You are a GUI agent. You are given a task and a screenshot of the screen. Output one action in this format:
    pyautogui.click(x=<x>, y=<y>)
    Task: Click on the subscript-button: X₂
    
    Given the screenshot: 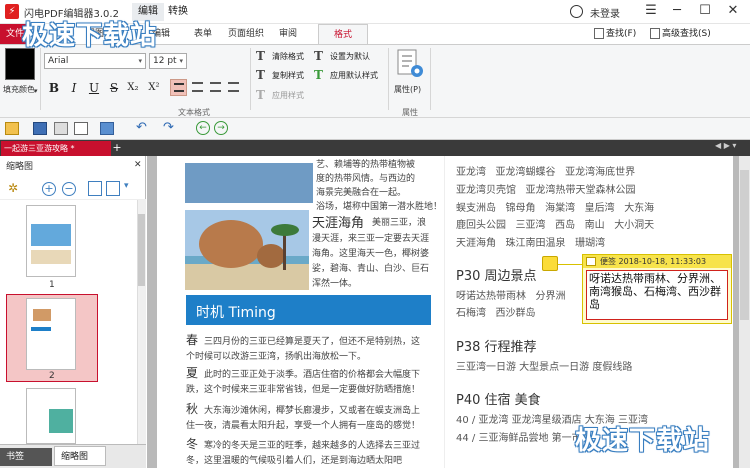 What is the action you would take?
    pyautogui.click(x=133, y=88)
    